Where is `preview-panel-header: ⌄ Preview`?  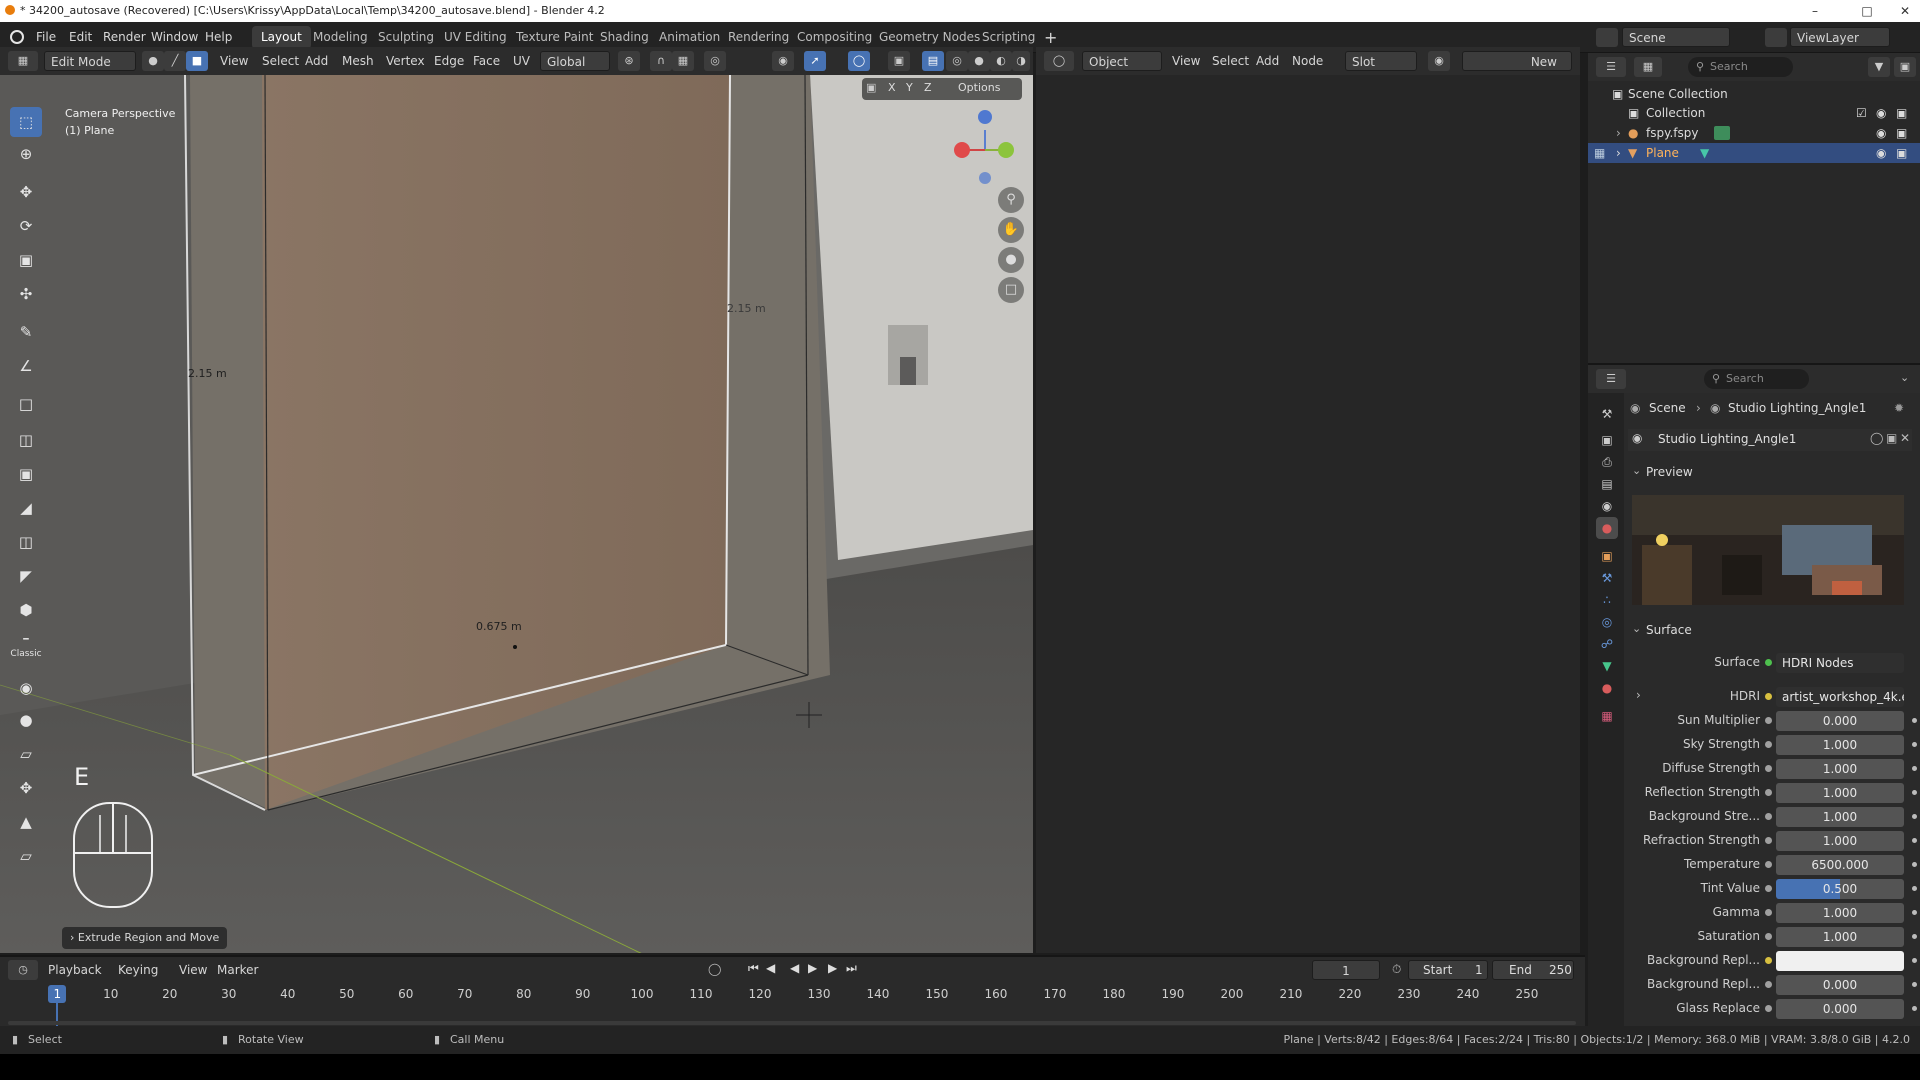
preview-panel-header: ⌄ Preview is located at coordinates (1773, 472).